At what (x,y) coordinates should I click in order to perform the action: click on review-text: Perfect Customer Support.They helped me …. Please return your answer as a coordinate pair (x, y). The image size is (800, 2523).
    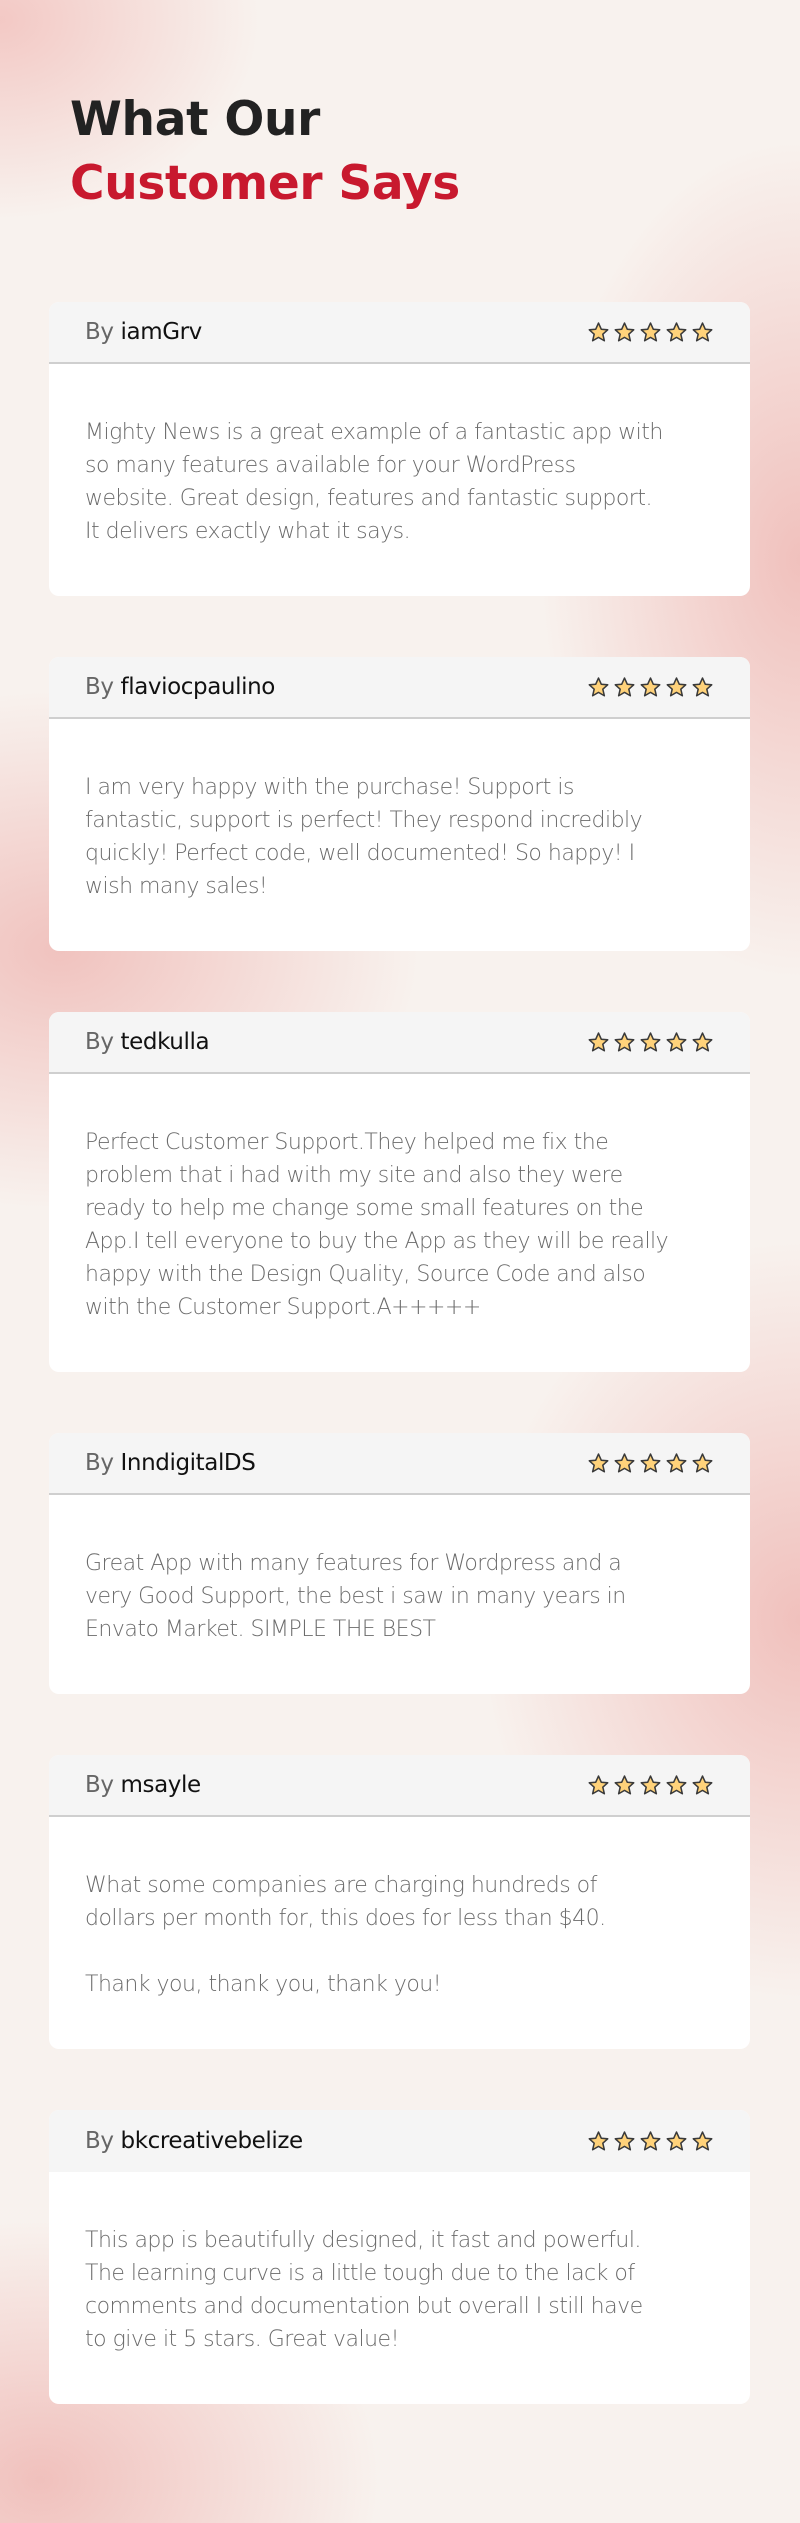
    Looking at the image, I should click on (399, 1223).